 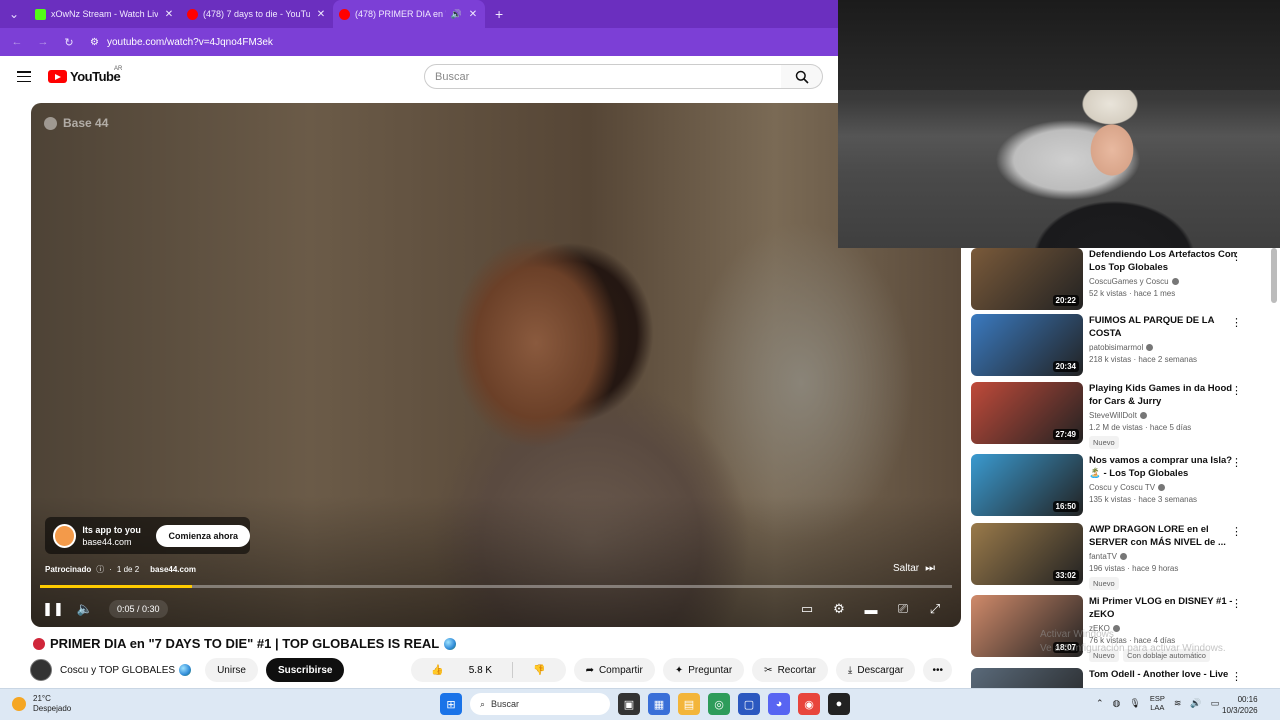 What do you see at coordinates (1240, 705) in the screenshot?
I see `system-clock: 00:16 10/3/2026` at bounding box center [1240, 705].